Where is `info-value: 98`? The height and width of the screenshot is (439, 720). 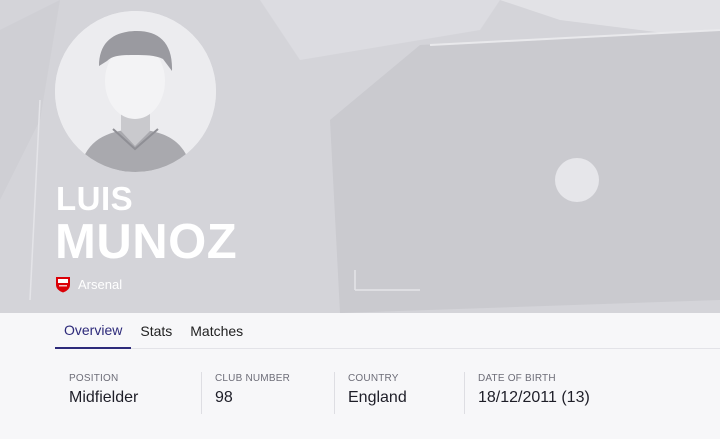 info-value: 98 is located at coordinates (224, 397).